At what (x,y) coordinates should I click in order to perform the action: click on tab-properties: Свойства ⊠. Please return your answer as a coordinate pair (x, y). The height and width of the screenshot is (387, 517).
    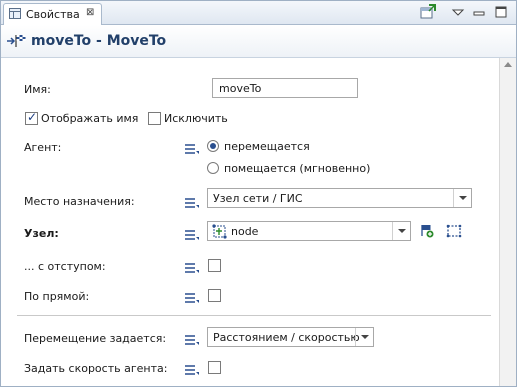
    Looking at the image, I should click on (52, 14).